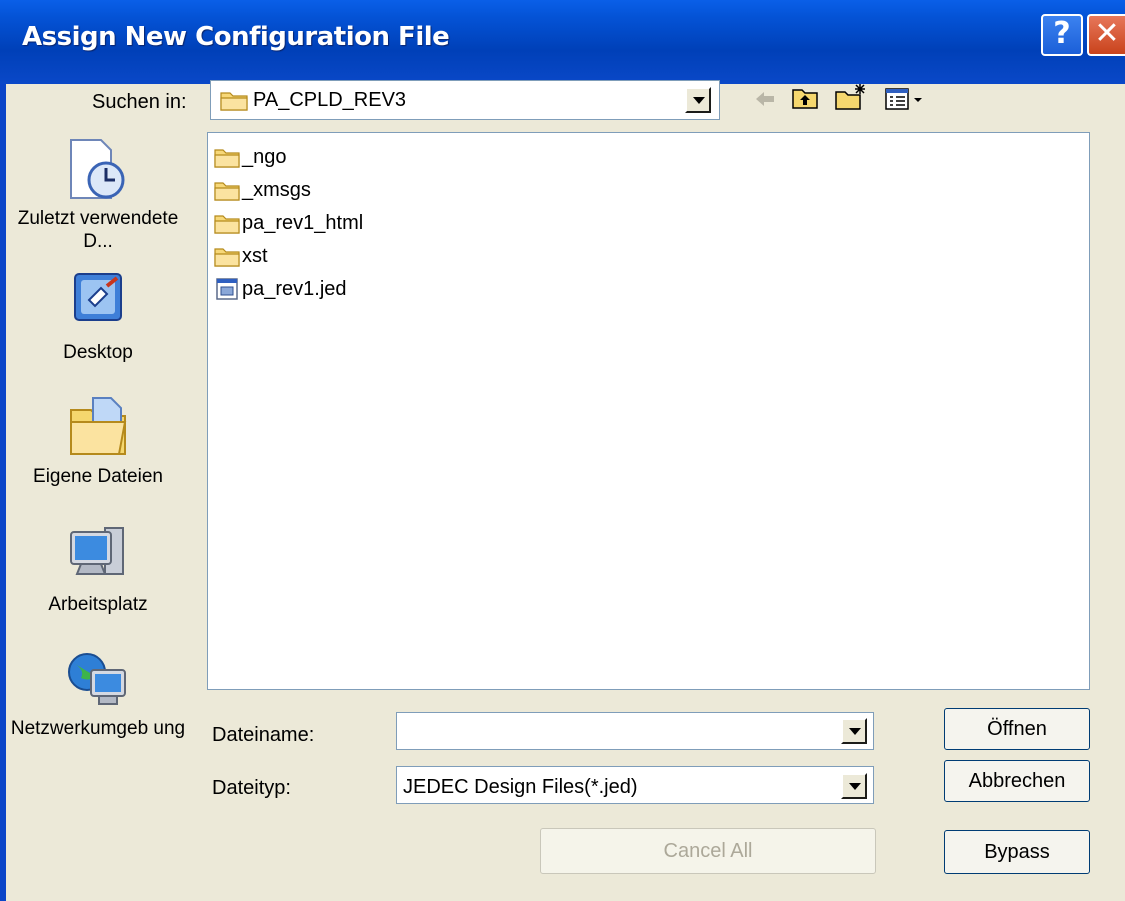 This screenshot has width=1125, height=901. What do you see at coordinates (1106, 35) in the screenshot?
I see `close-button: ✕` at bounding box center [1106, 35].